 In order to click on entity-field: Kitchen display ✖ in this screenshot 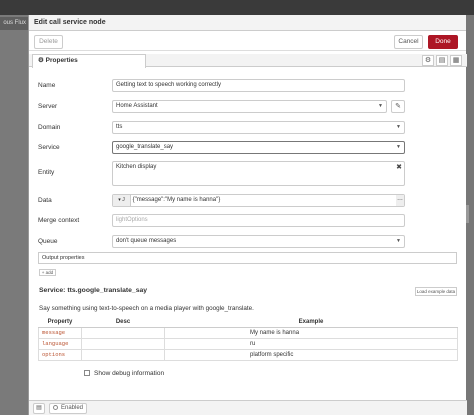, I will do `click(258, 173)`.